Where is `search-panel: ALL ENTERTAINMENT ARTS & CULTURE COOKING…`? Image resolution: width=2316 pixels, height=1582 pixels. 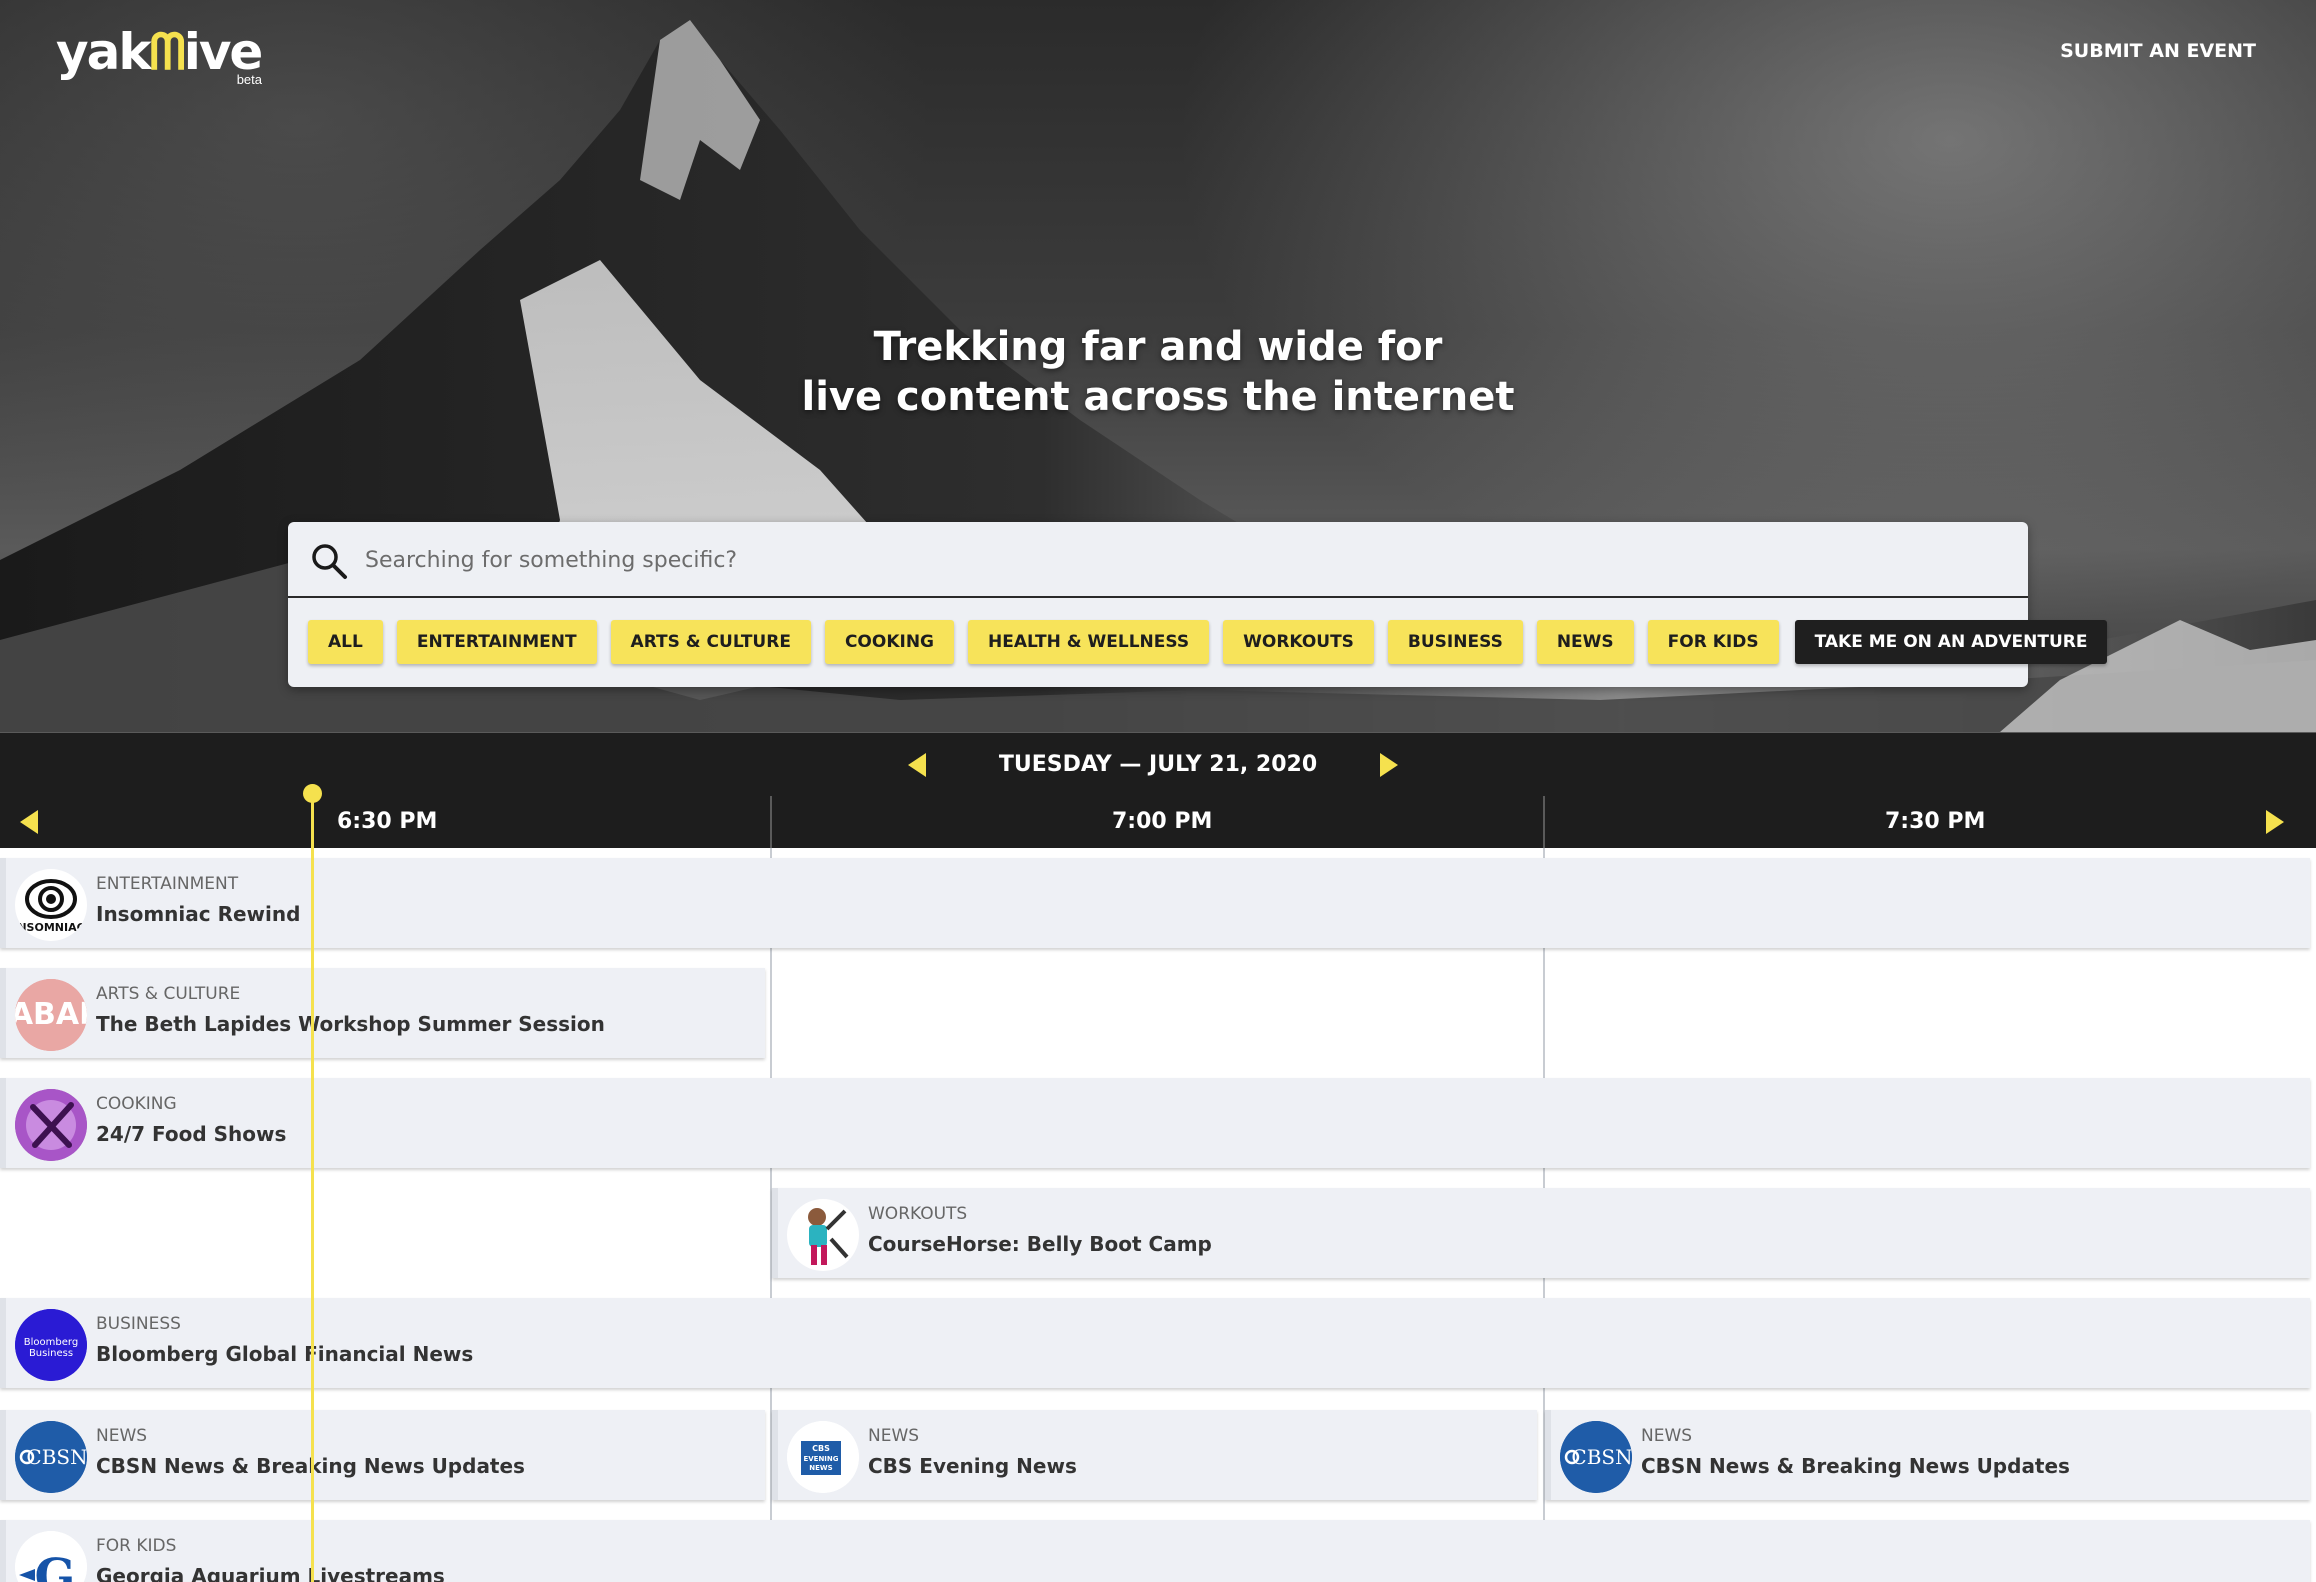
search-panel: ALL ENTERTAINMENT ARTS & CULTURE COOKING… is located at coordinates (1198, 604).